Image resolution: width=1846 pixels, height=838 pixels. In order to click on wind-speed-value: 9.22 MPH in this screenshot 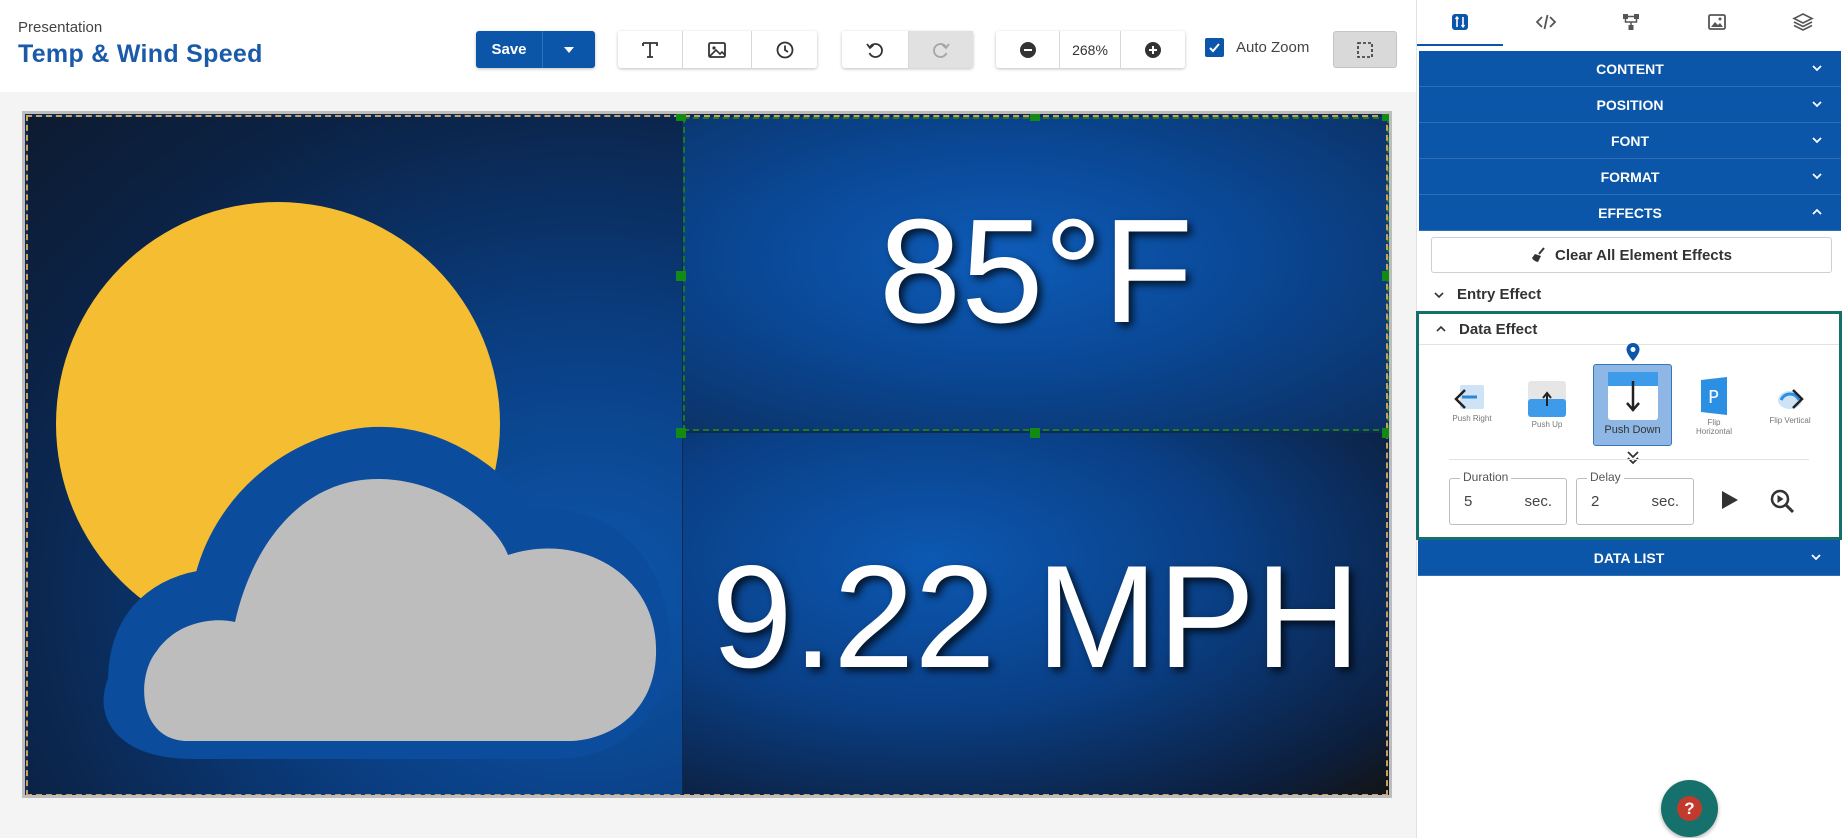, I will do `click(1036, 616)`.